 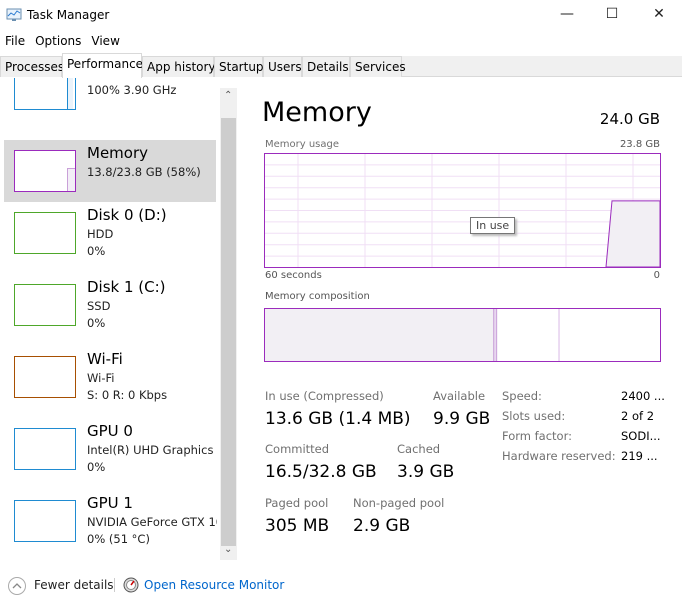 What do you see at coordinates (317, 296) in the screenshot?
I see `composition-label: Memory composition` at bounding box center [317, 296].